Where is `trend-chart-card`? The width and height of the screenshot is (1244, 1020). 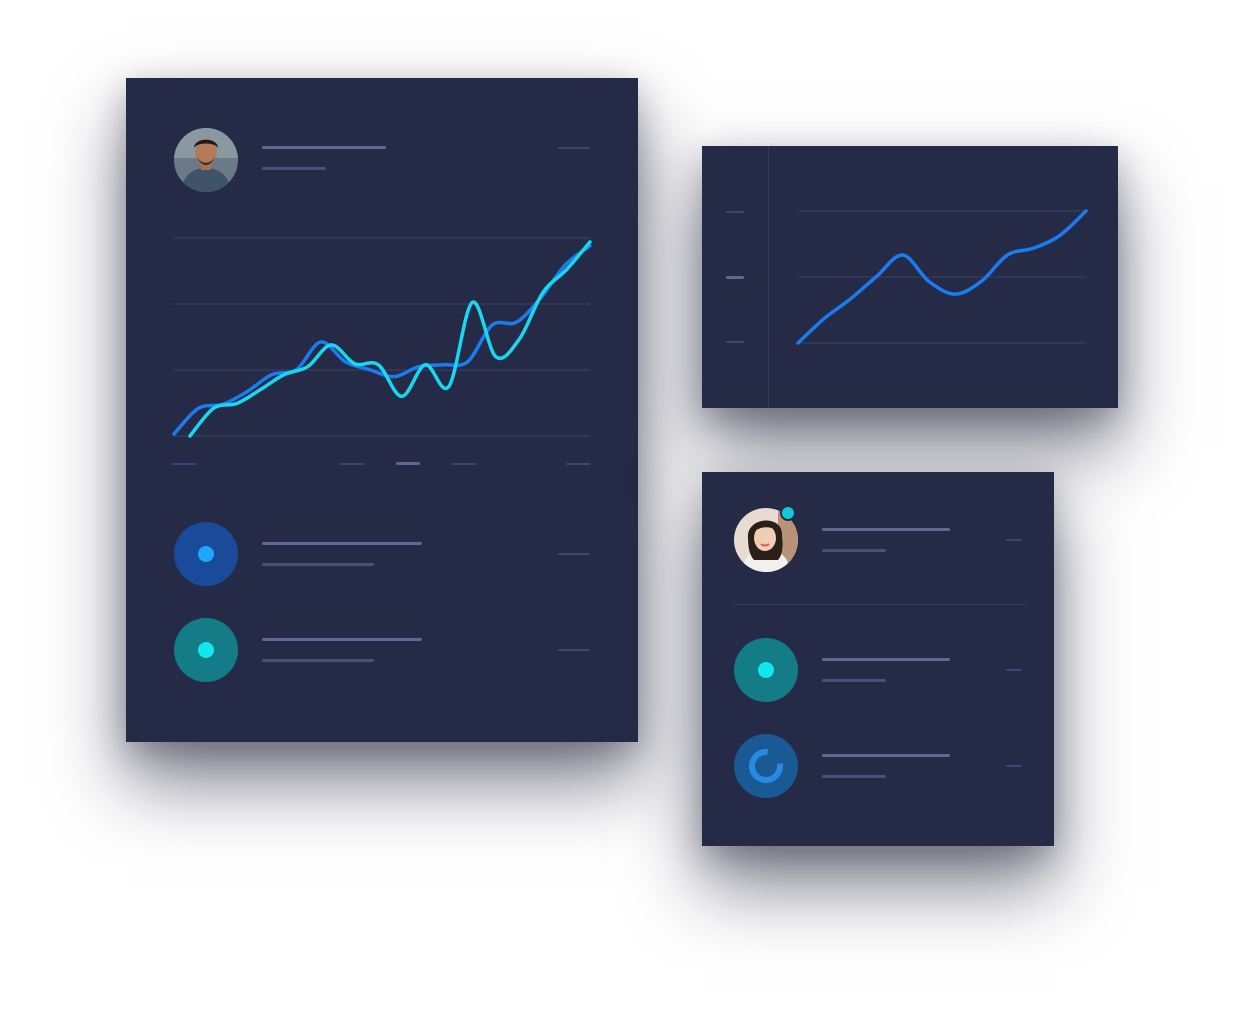
trend-chart-card is located at coordinates (910, 277).